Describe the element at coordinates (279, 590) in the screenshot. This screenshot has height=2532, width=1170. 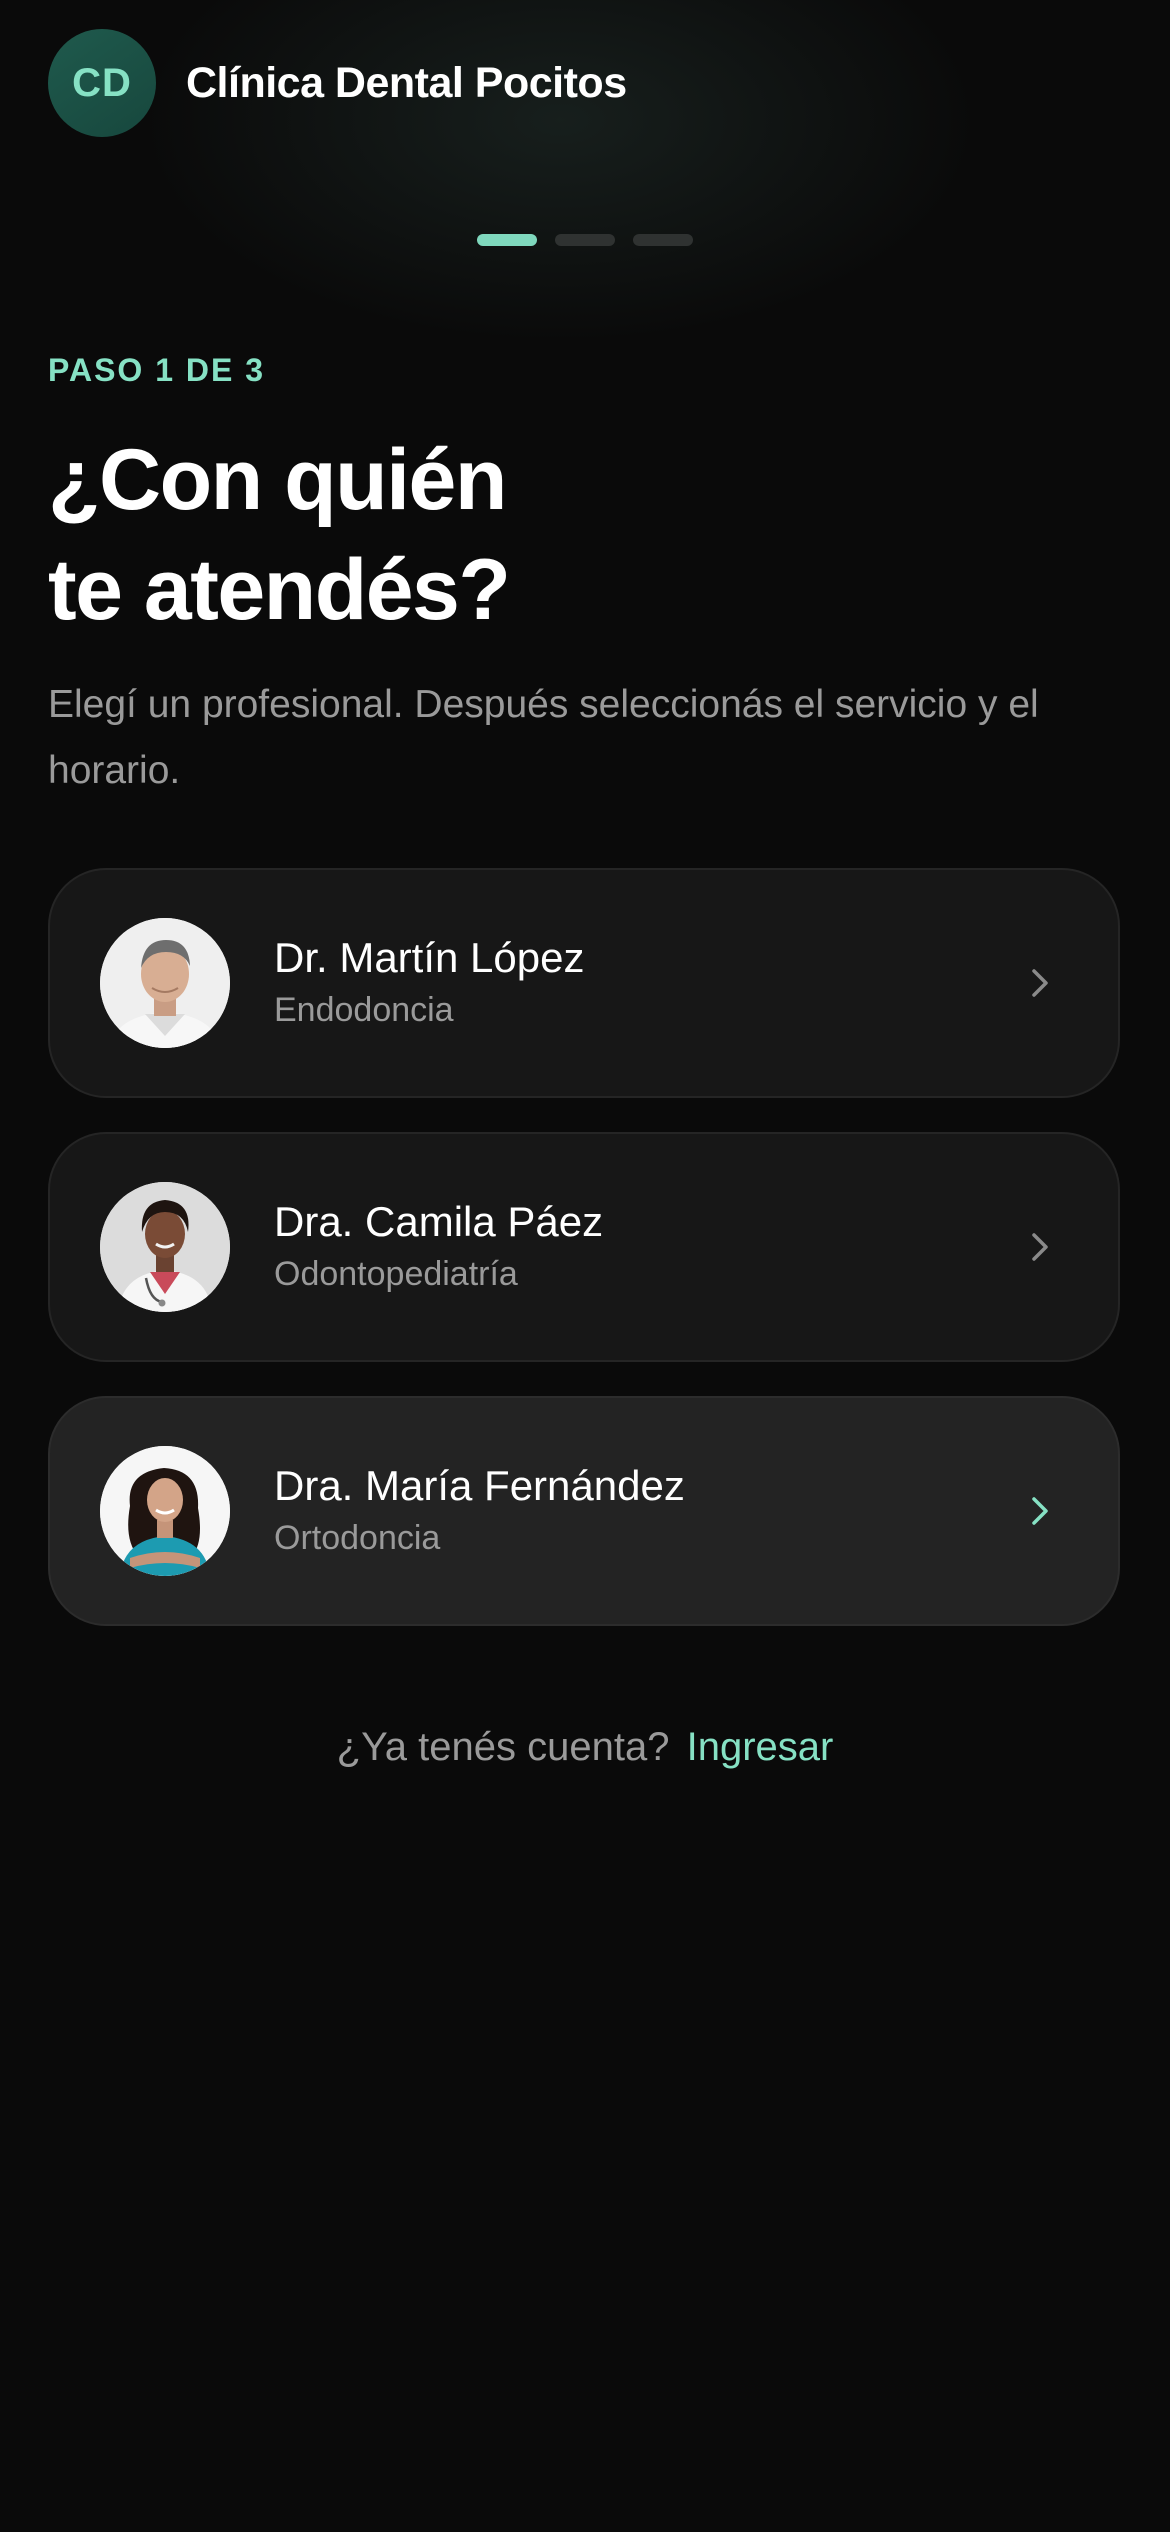
I see `title-line-2: te atendés?` at that location.